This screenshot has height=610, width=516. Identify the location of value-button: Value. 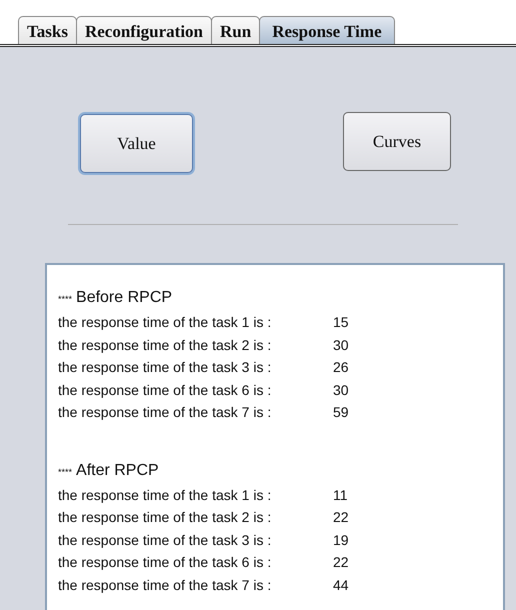
(136, 143).